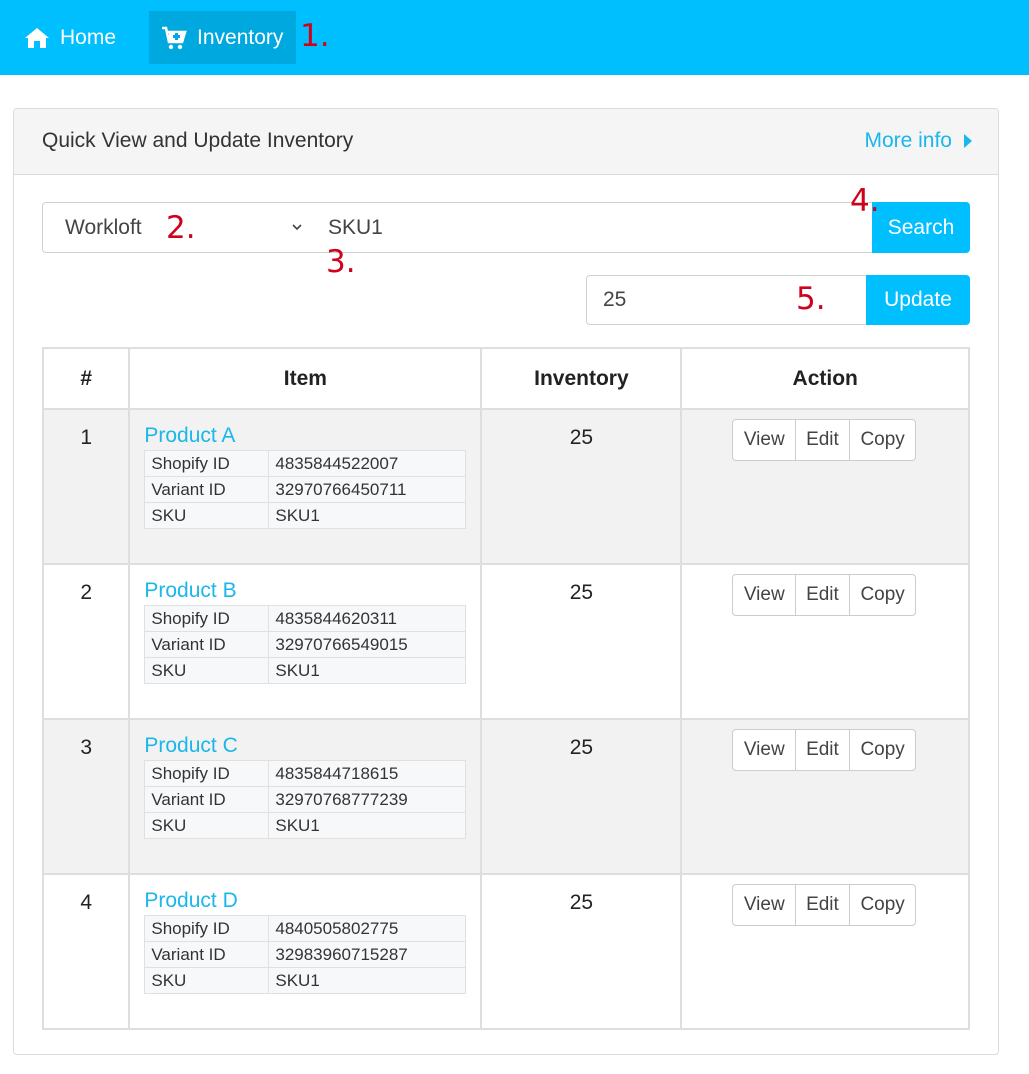  Describe the element at coordinates (181, 228) in the screenshot. I see `annotation-marker: 2.` at that location.